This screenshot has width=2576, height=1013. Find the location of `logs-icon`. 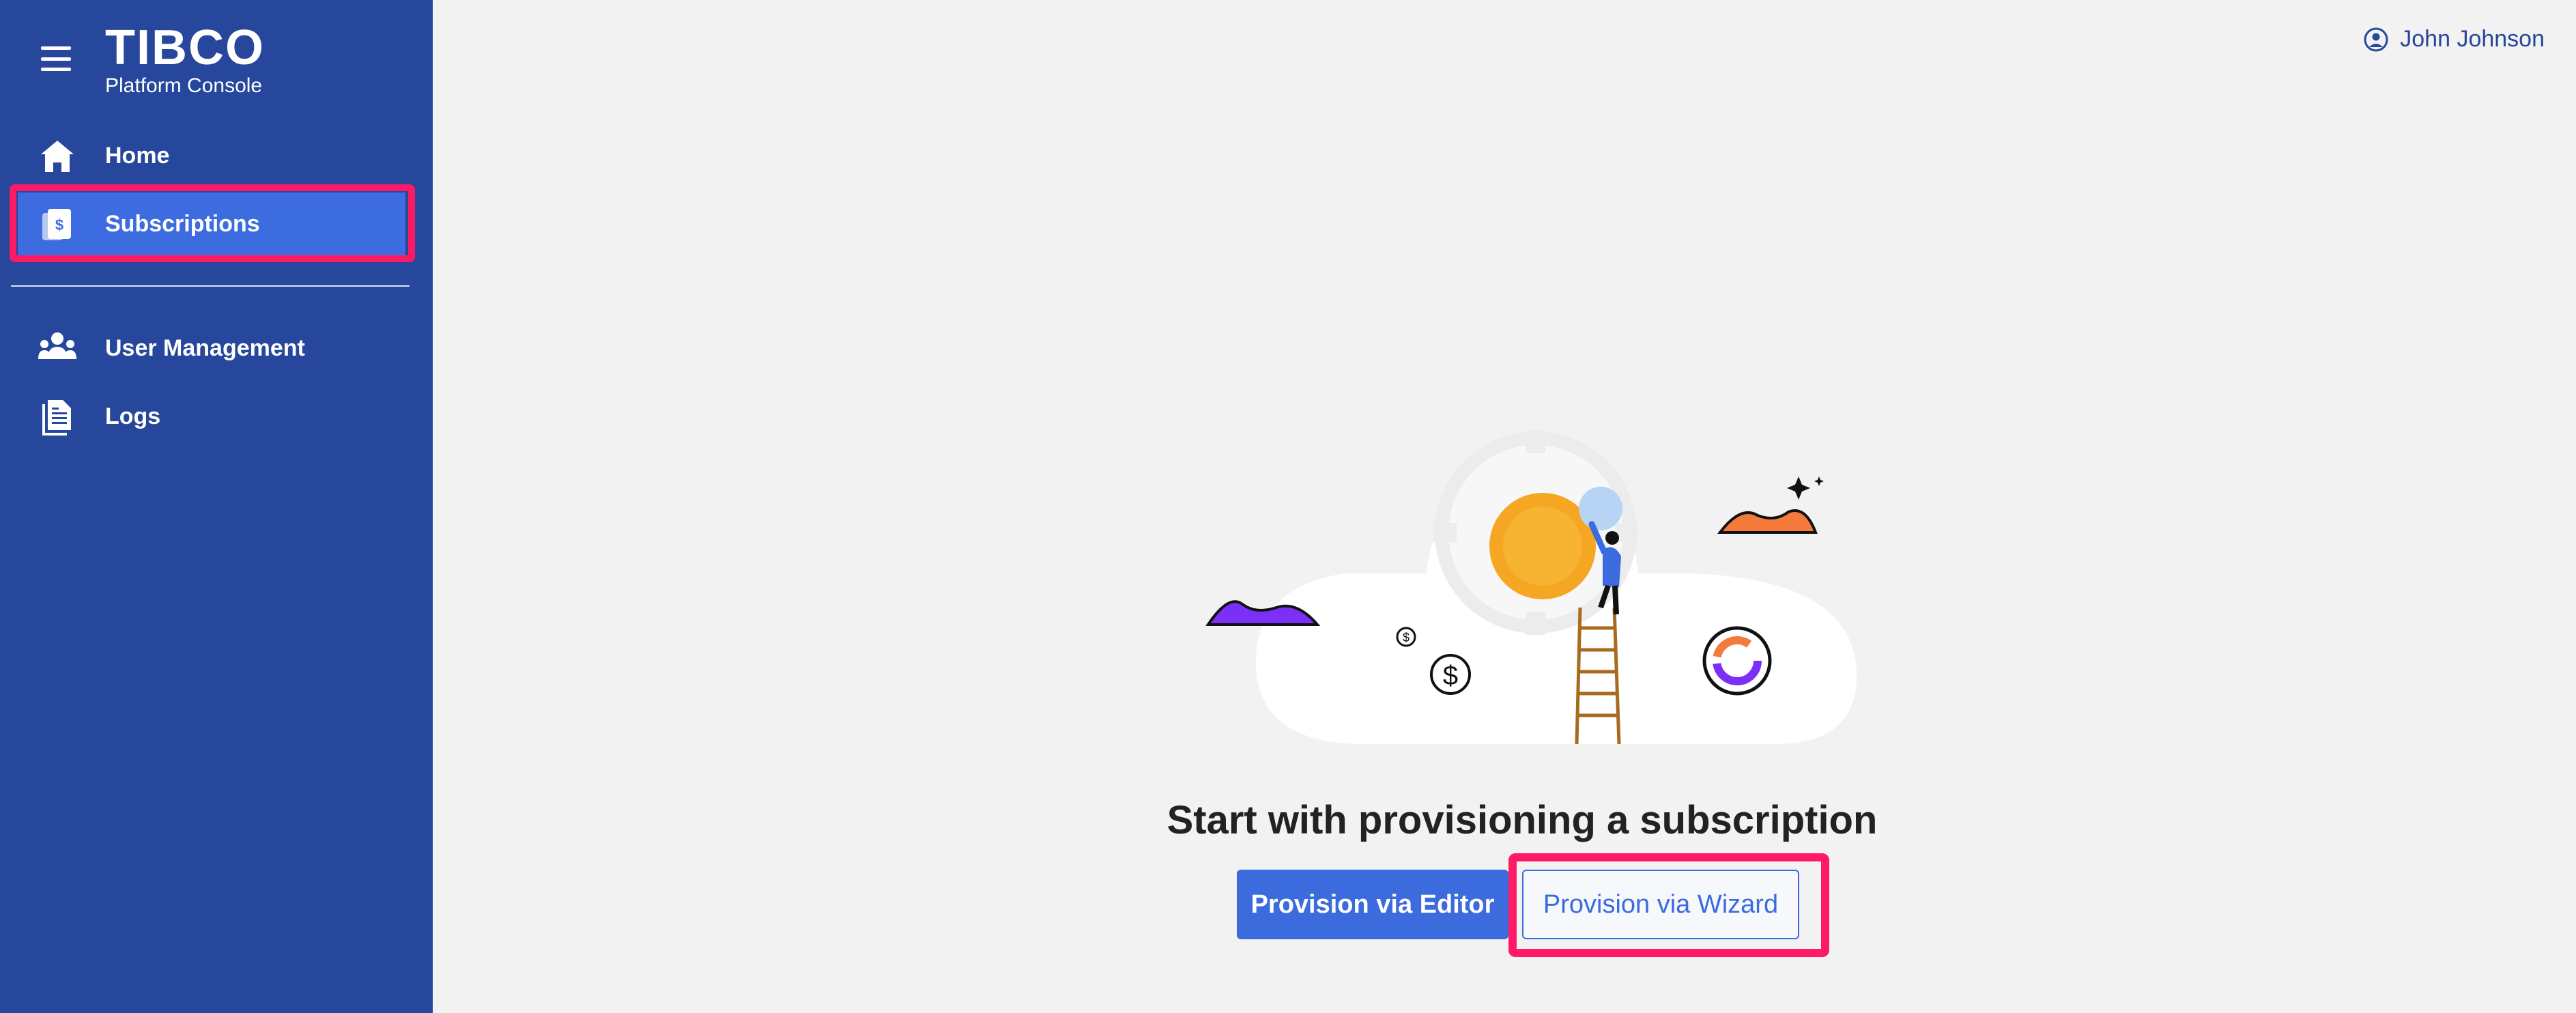

logs-icon is located at coordinates (57, 416).